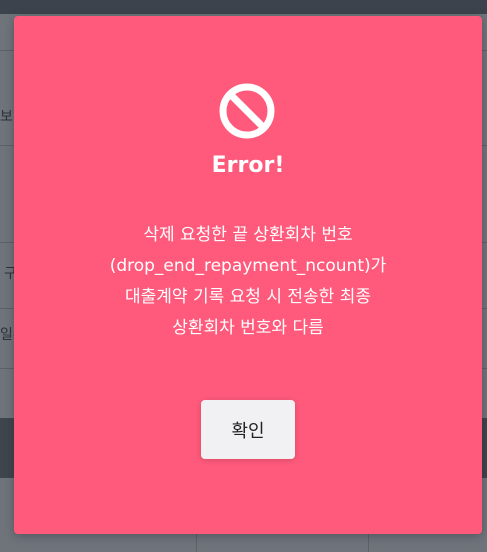 The image size is (487, 552). Describe the element at coordinates (248, 328) in the screenshot. I see `message-line: 상환회차 번호와 다름` at that location.